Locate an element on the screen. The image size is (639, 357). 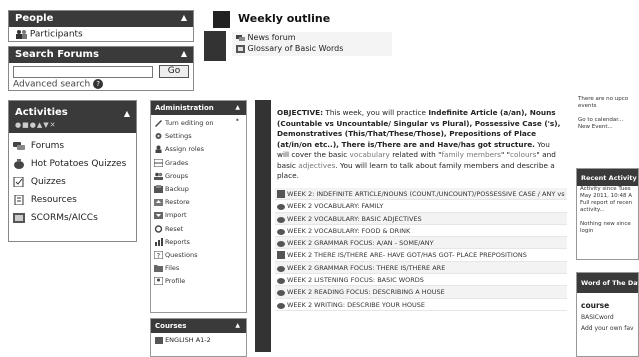
admin-item-backup: Backup is located at coordinates (198, 189).